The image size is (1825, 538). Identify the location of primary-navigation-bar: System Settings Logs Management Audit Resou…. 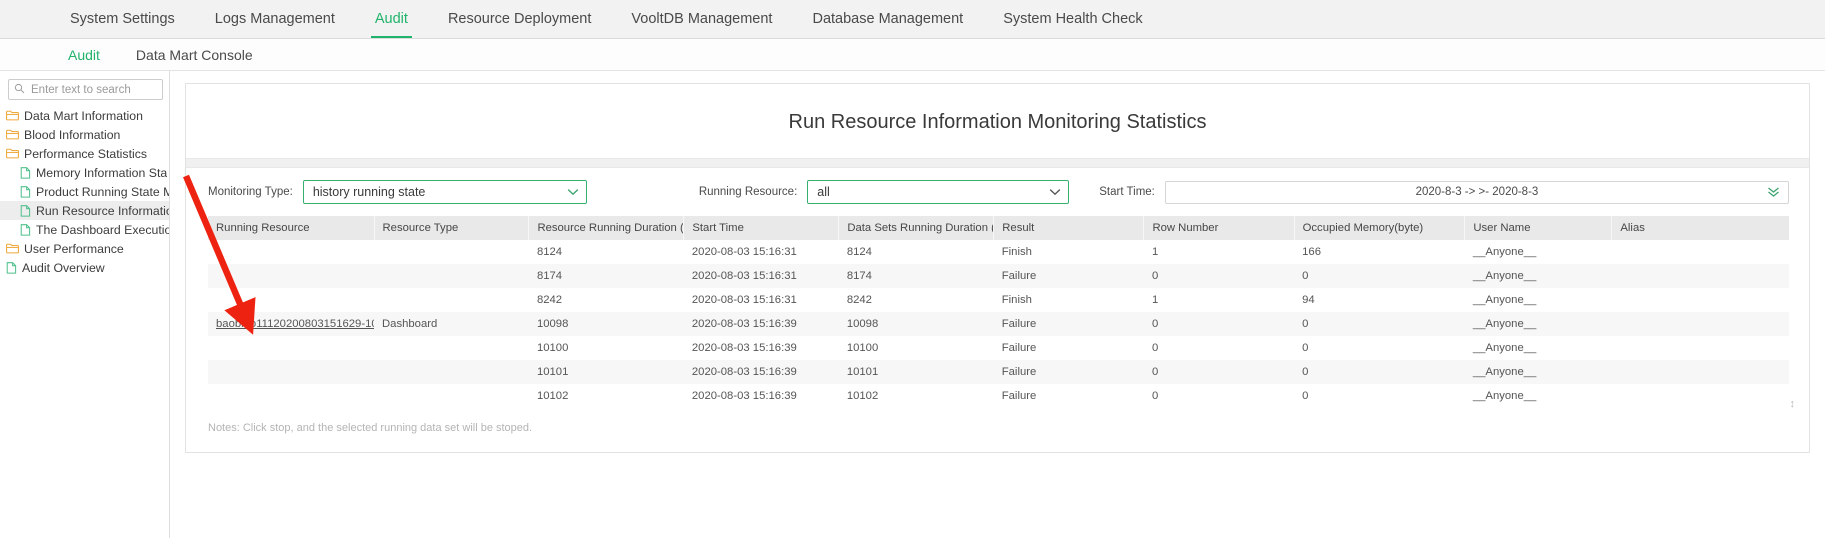
(912, 19).